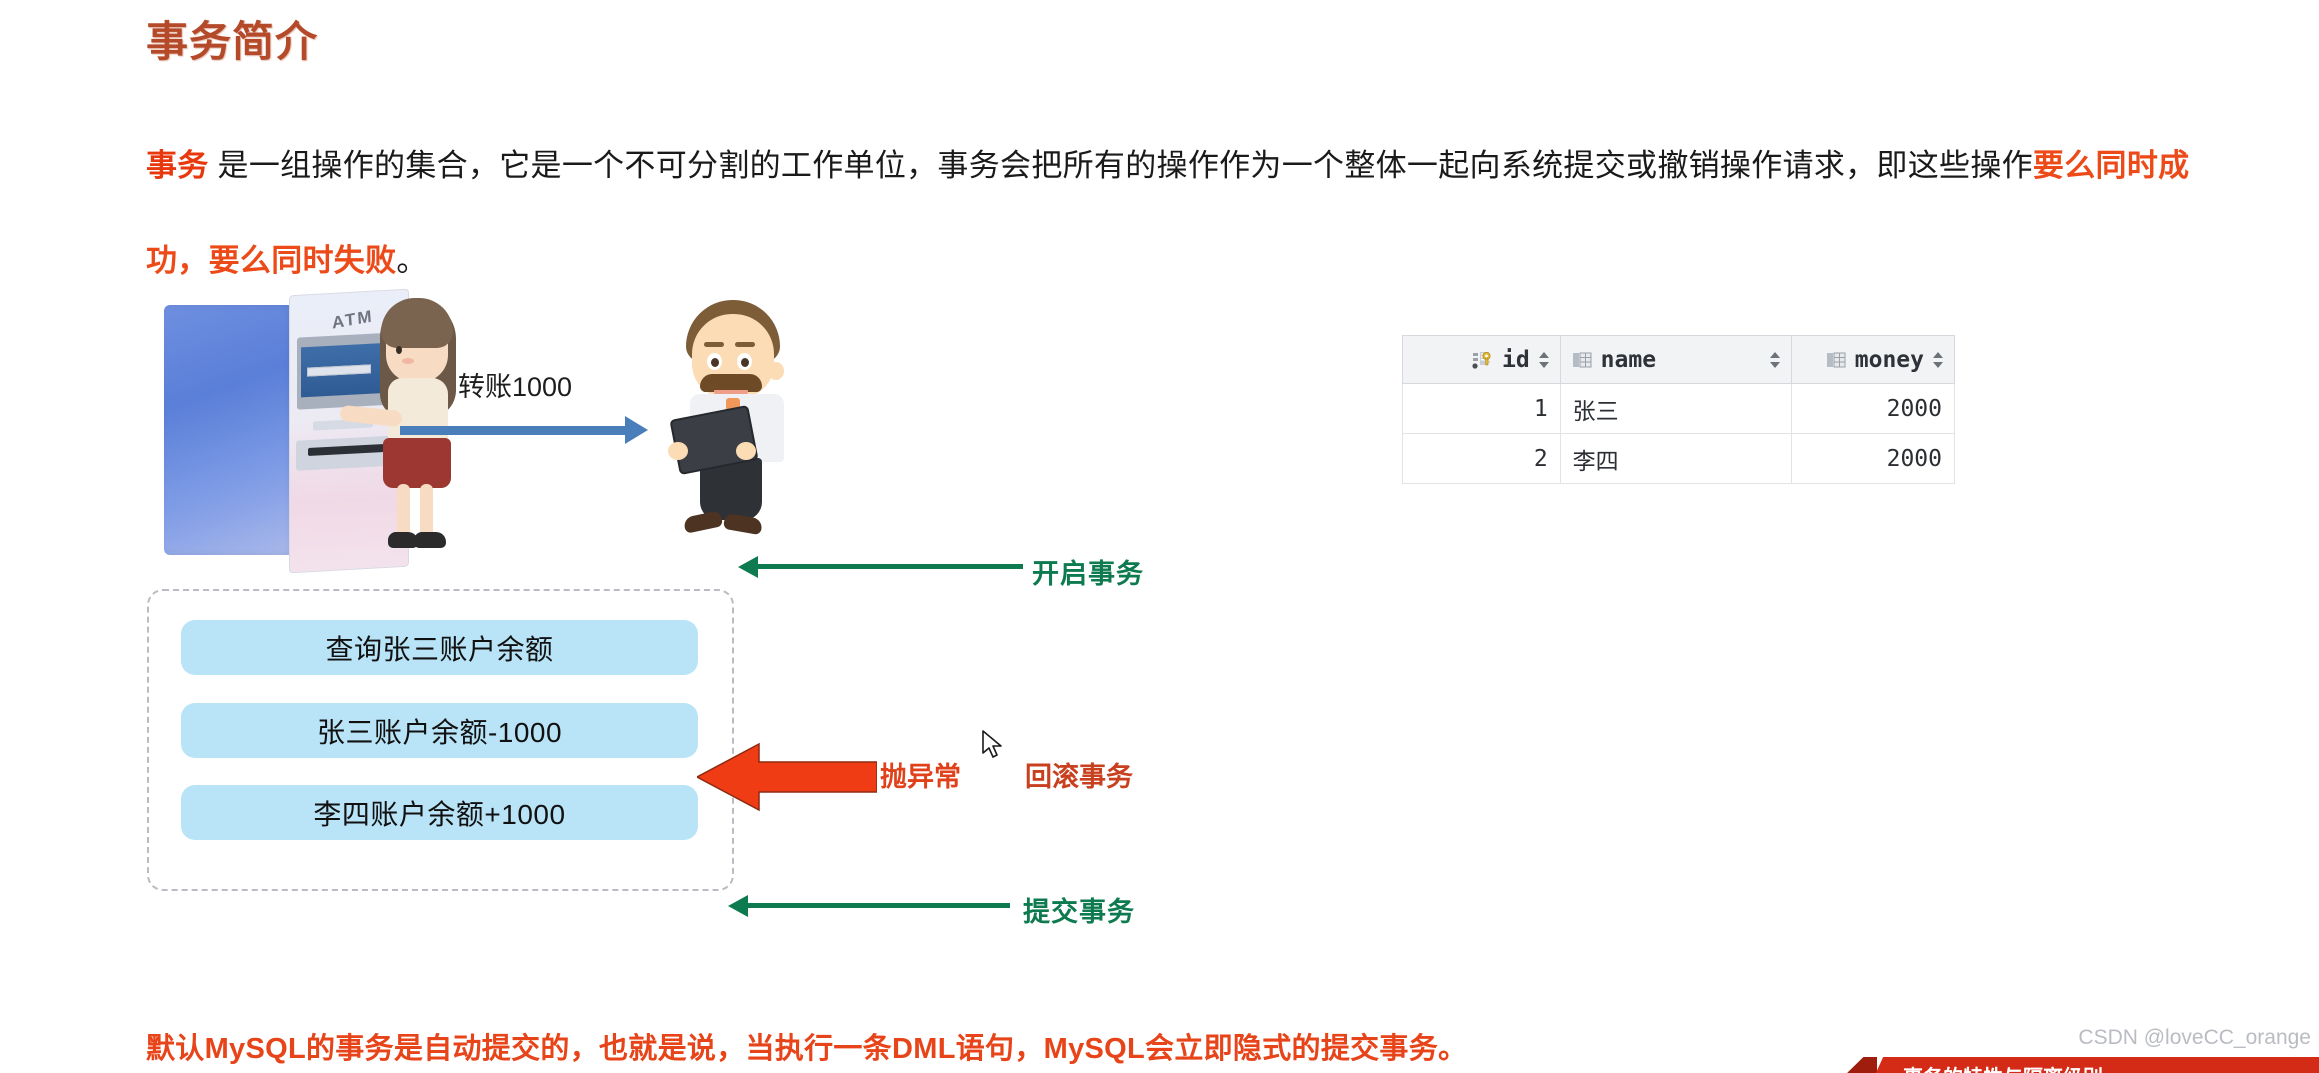 This screenshot has width=2319, height=1073. I want to click on girl-leg-right, so click(426, 511).